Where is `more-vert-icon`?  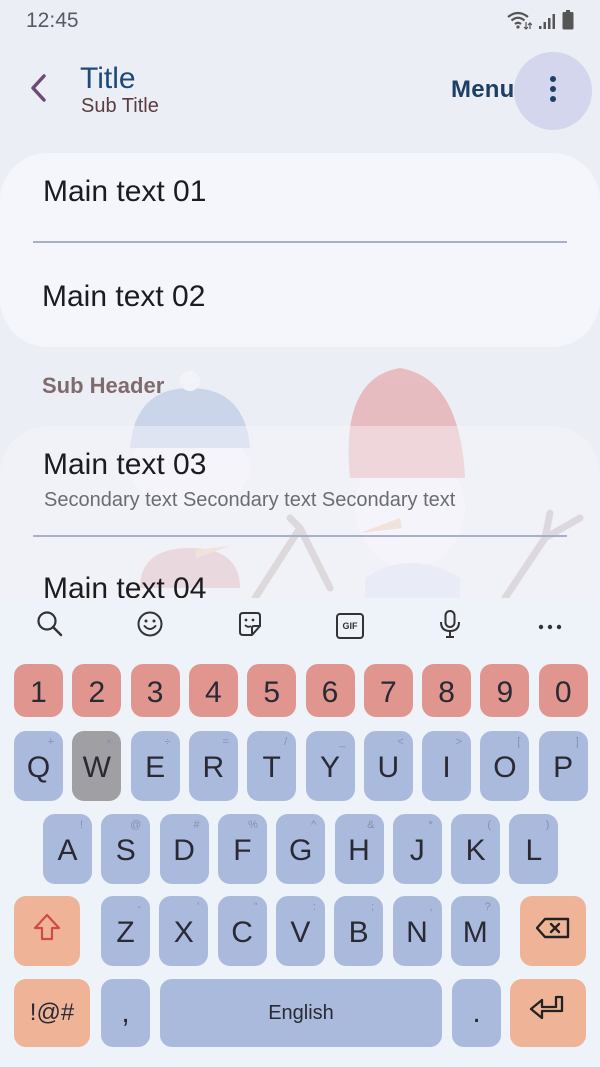
more-vert-icon is located at coordinates (553, 91).